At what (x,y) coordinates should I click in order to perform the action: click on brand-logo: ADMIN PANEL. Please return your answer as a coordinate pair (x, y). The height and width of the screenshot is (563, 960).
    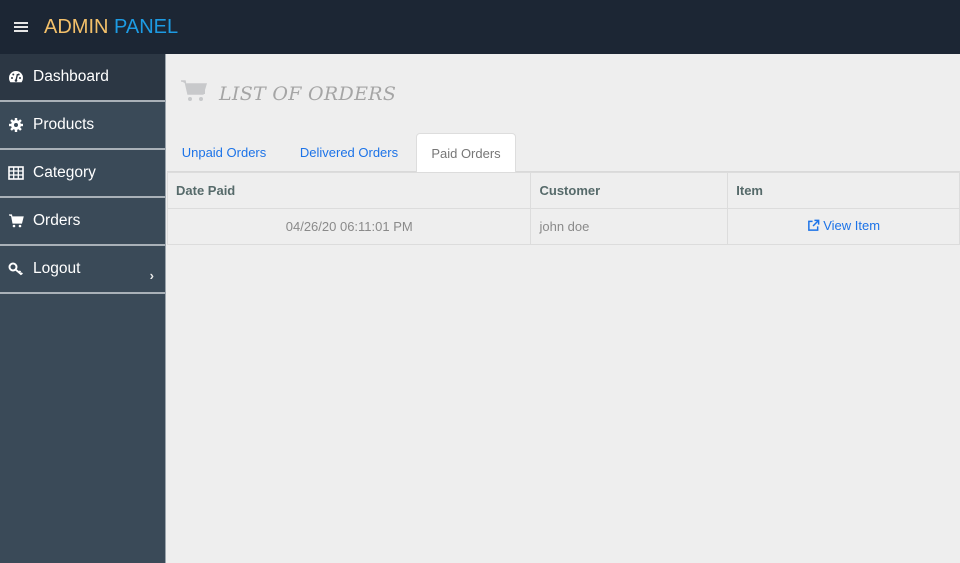
    Looking at the image, I should click on (111, 27).